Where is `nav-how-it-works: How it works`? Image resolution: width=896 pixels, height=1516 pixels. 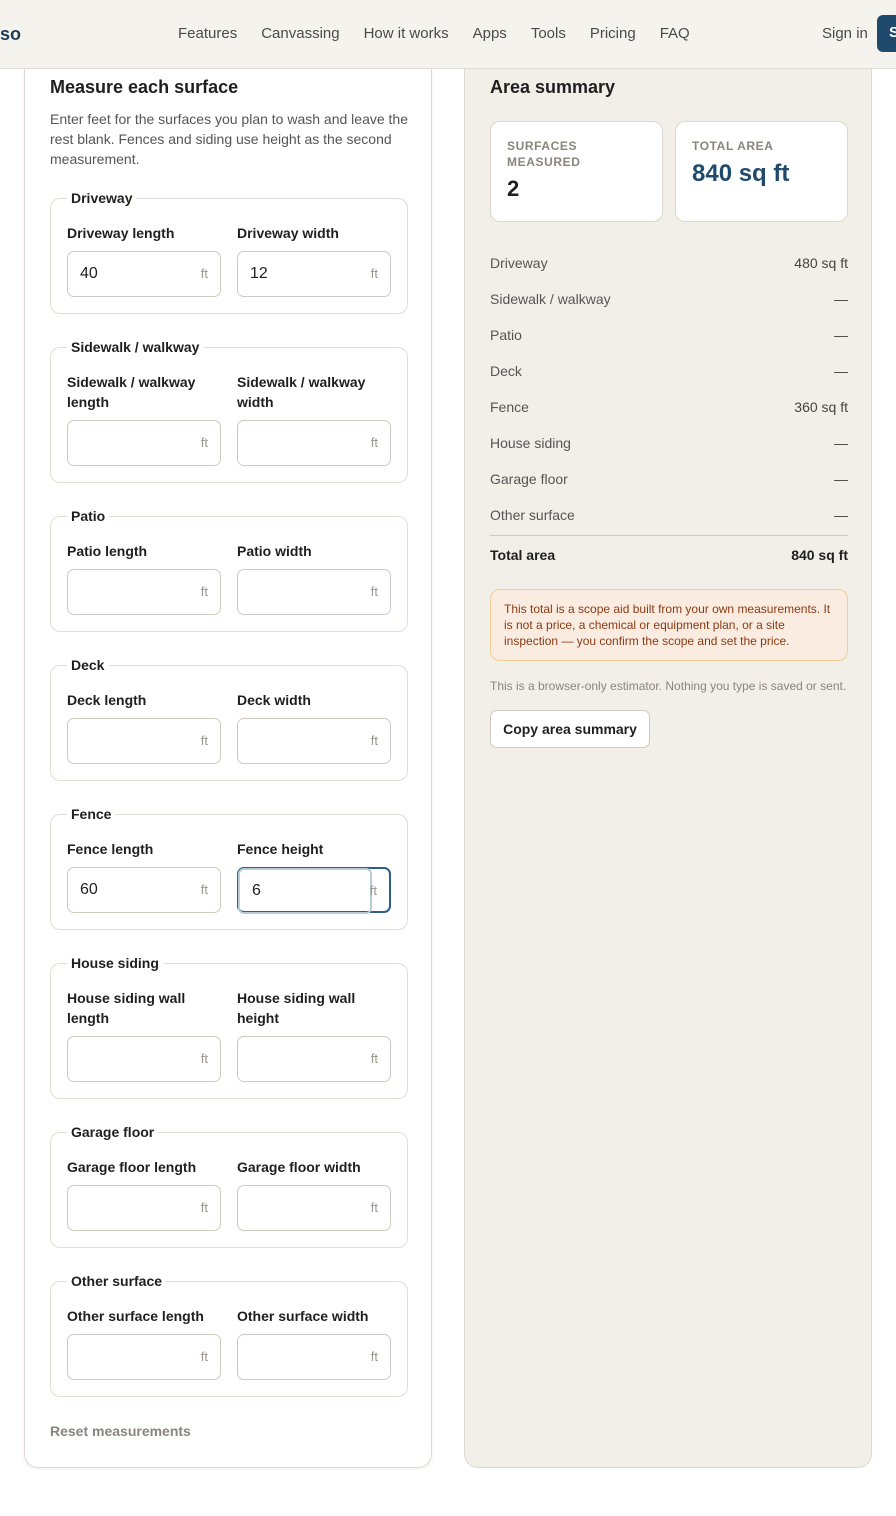
nav-how-it-works: How it works is located at coordinates (406, 33).